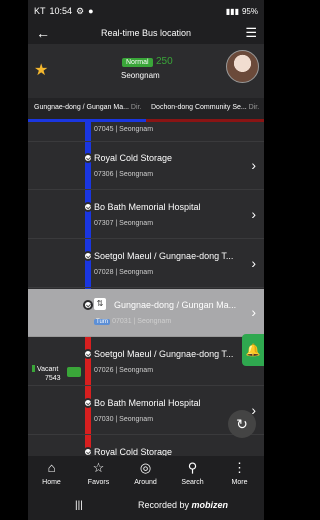 The height and width of the screenshot is (520, 320). What do you see at coordinates (79, 505) in the screenshot?
I see `recents-button: |||` at bounding box center [79, 505].